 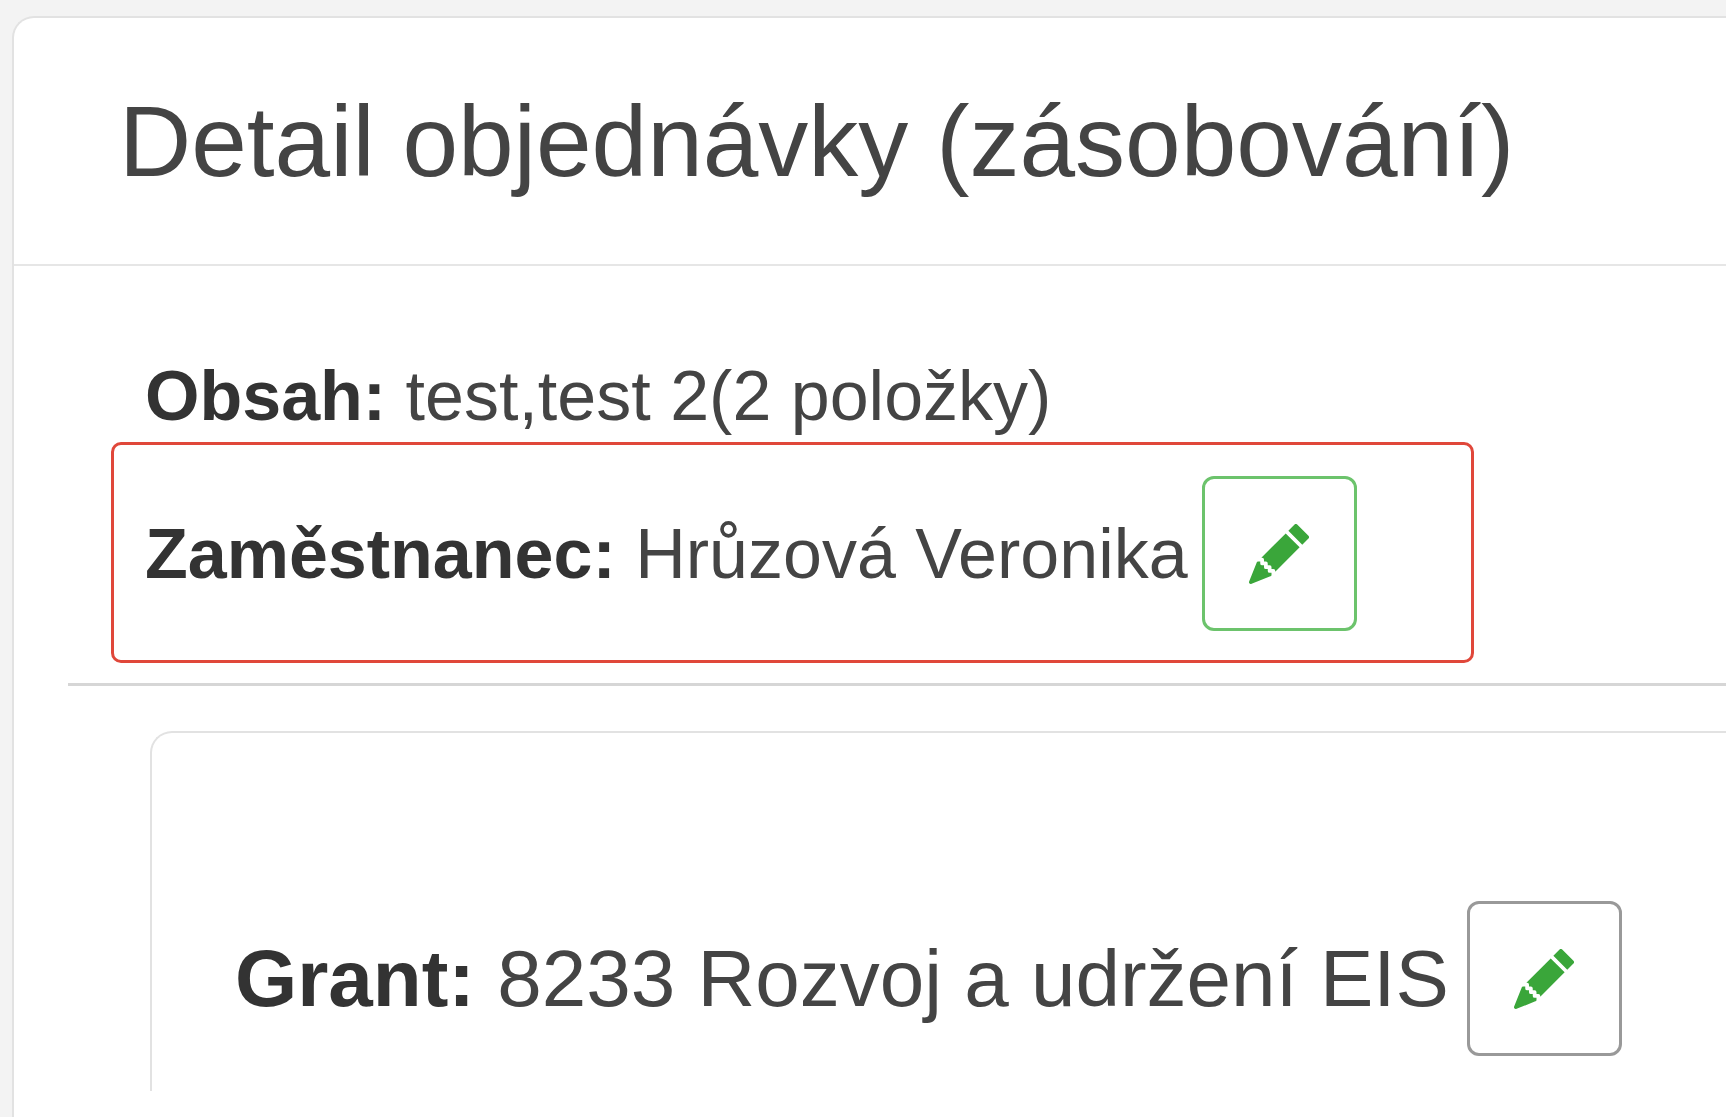 What do you see at coordinates (666, 554) in the screenshot?
I see `field-text: Zaměstnanec: Hrůzová Veronika` at bounding box center [666, 554].